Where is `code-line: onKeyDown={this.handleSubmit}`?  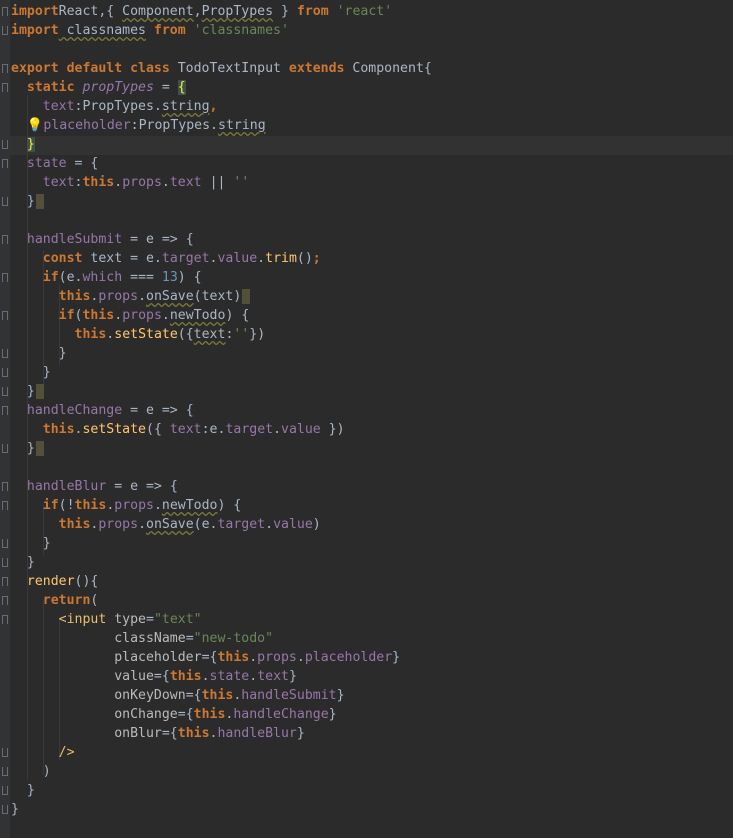 code-line: onKeyDown={this.handleSubmit} is located at coordinates (221, 695).